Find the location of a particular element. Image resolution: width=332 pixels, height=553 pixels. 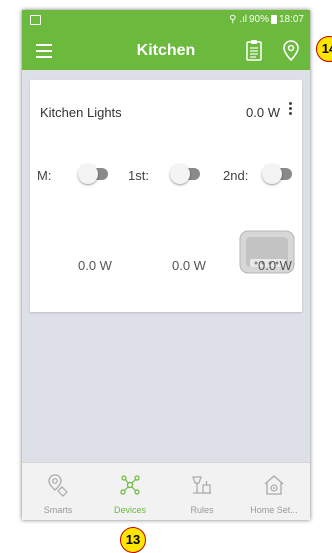

watt-first: 0.0 W is located at coordinates (189, 265).